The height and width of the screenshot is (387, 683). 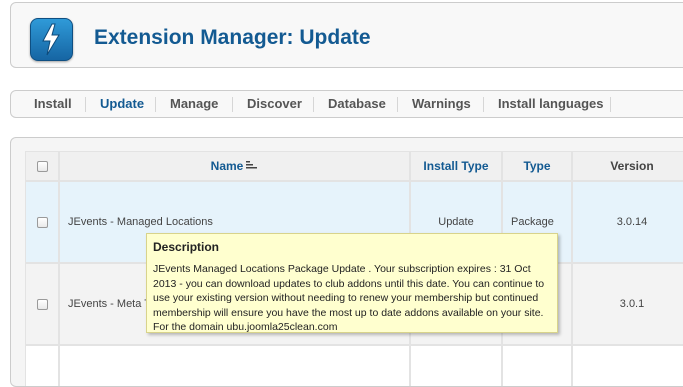 I want to click on tab-install-languages: Install languages, so click(x=550, y=104).